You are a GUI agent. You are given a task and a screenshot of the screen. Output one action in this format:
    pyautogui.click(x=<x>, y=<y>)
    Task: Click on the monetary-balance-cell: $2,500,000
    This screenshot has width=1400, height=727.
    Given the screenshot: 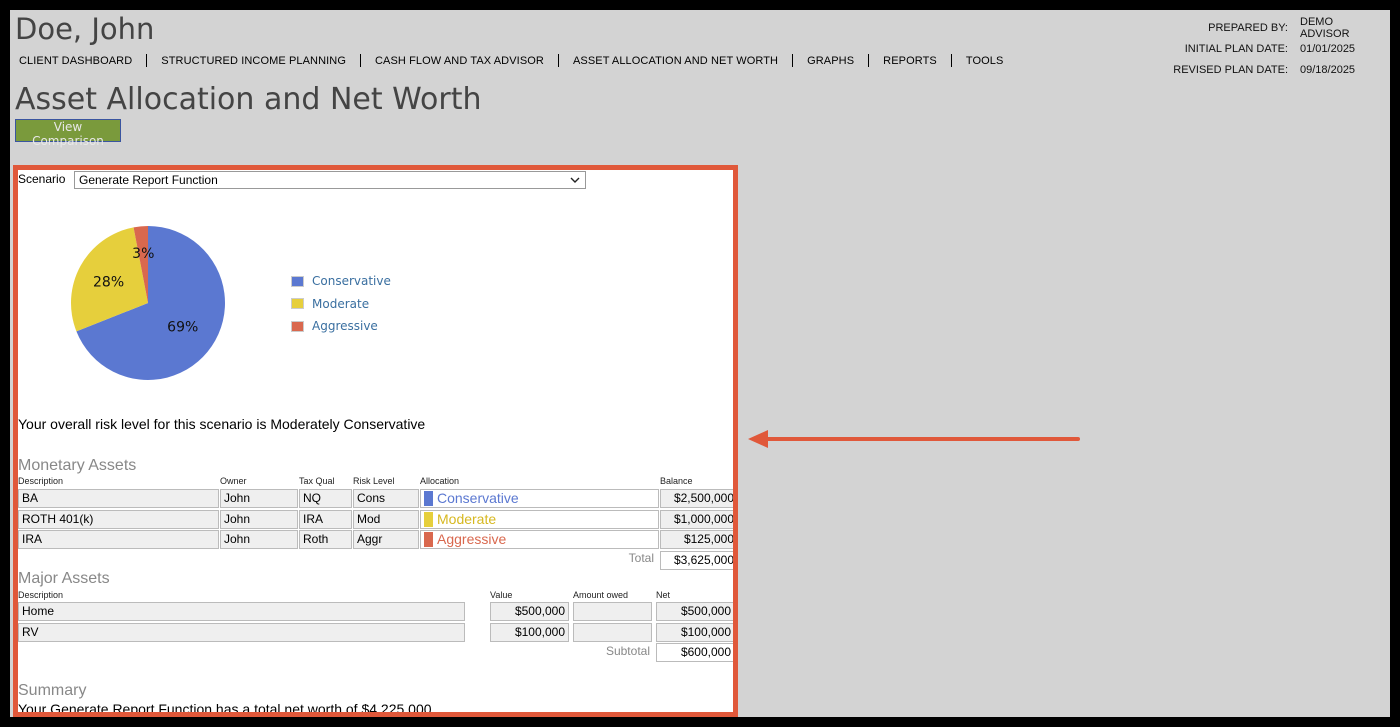 What is the action you would take?
    pyautogui.click(x=696, y=498)
    